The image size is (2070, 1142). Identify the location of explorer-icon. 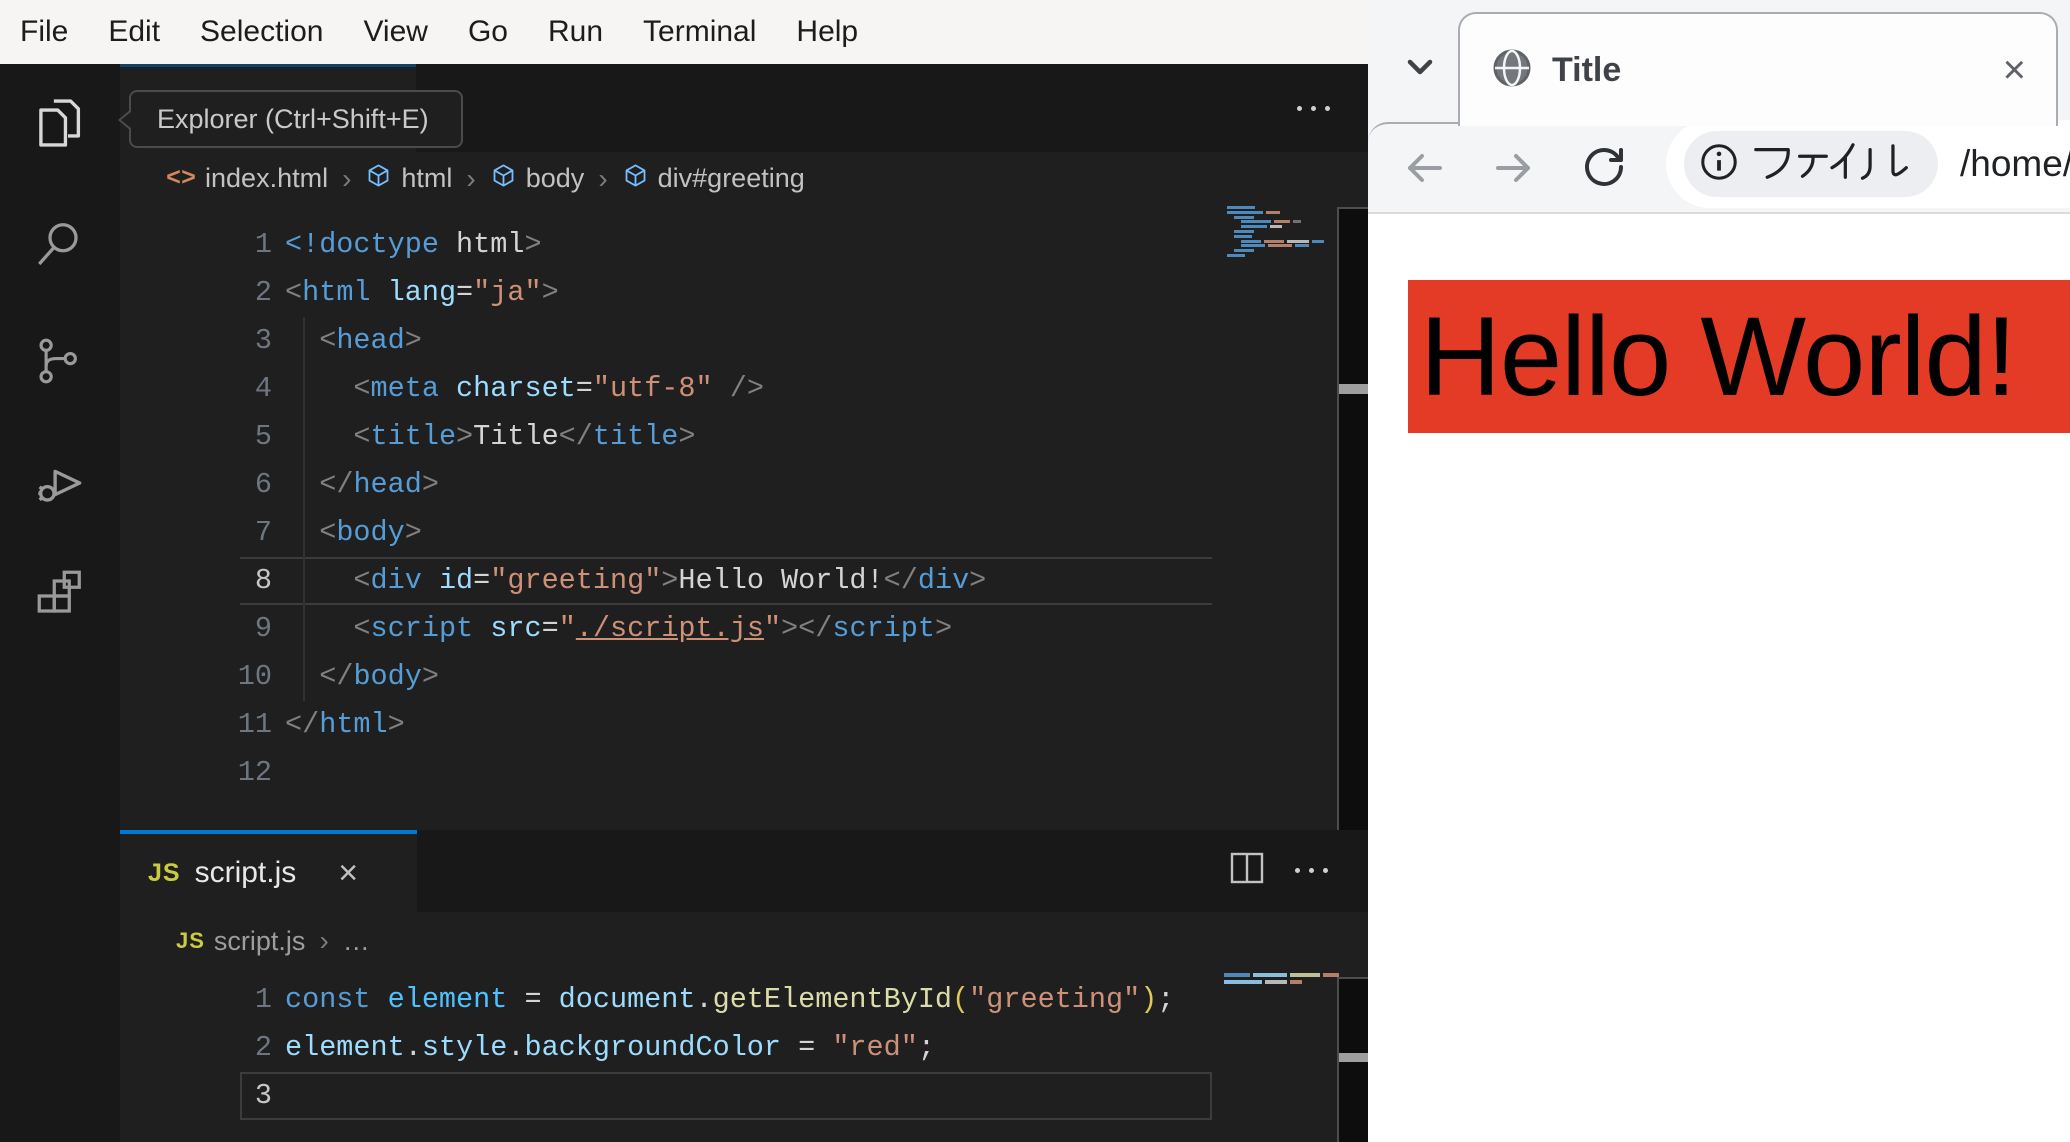
(59, 123).